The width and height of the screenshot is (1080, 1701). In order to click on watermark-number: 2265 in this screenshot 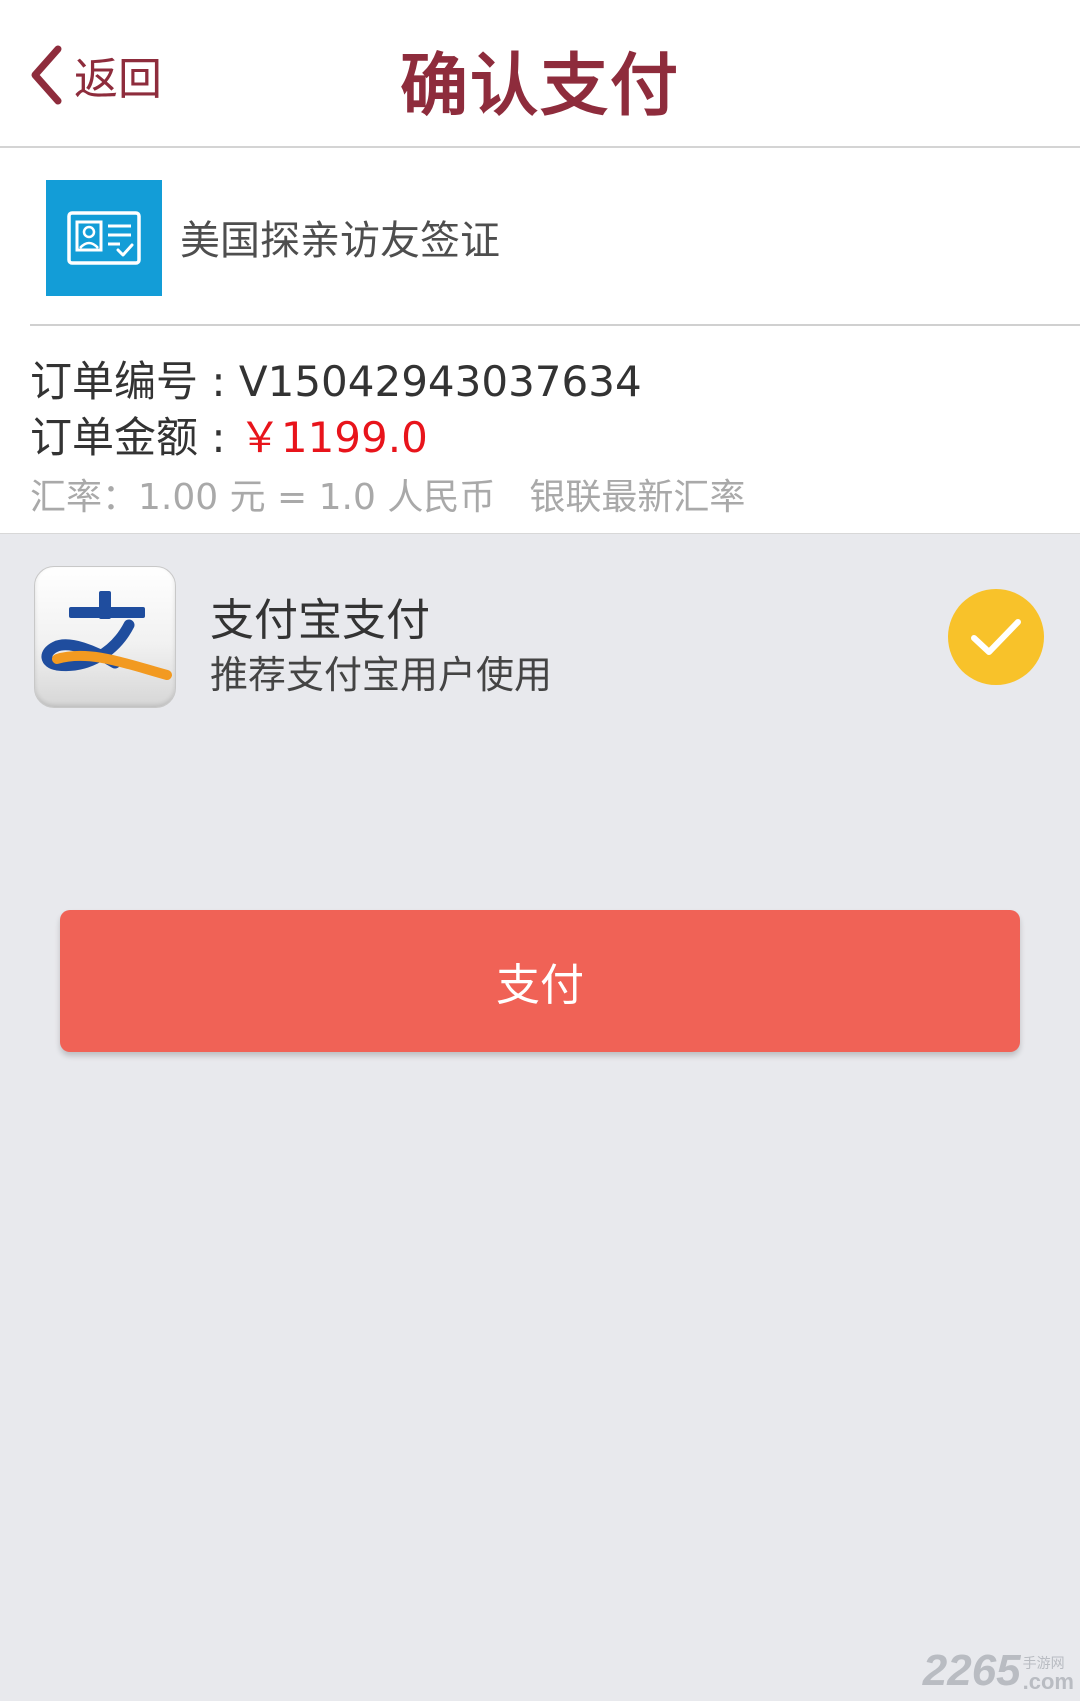, I will do `click(971, 1670)`.